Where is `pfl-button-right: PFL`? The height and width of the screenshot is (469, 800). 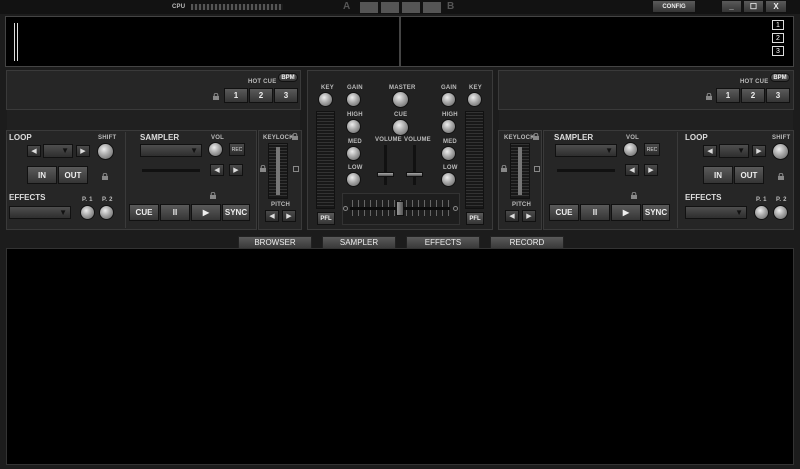 pfl-button-right: PFL is located at coordinates (475, 218).